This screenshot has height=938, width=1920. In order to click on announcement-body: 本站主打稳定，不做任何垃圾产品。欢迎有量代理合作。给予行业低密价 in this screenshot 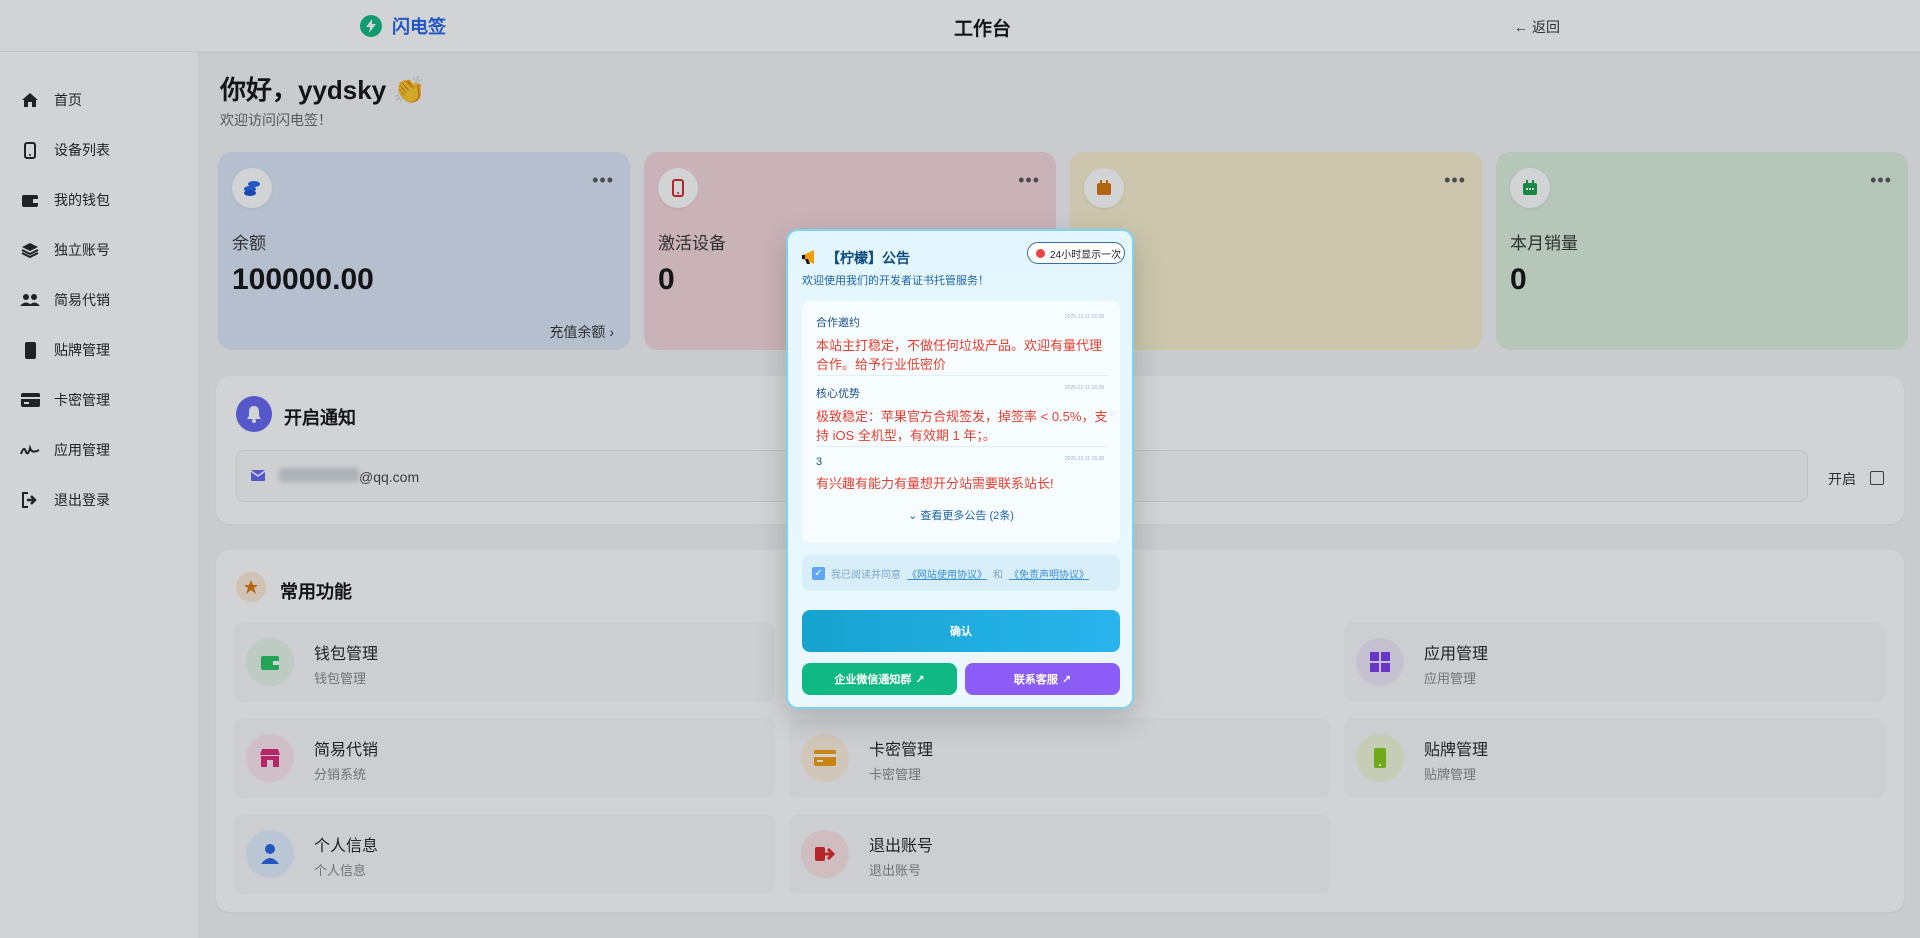, I will do `click(959, 355)`.